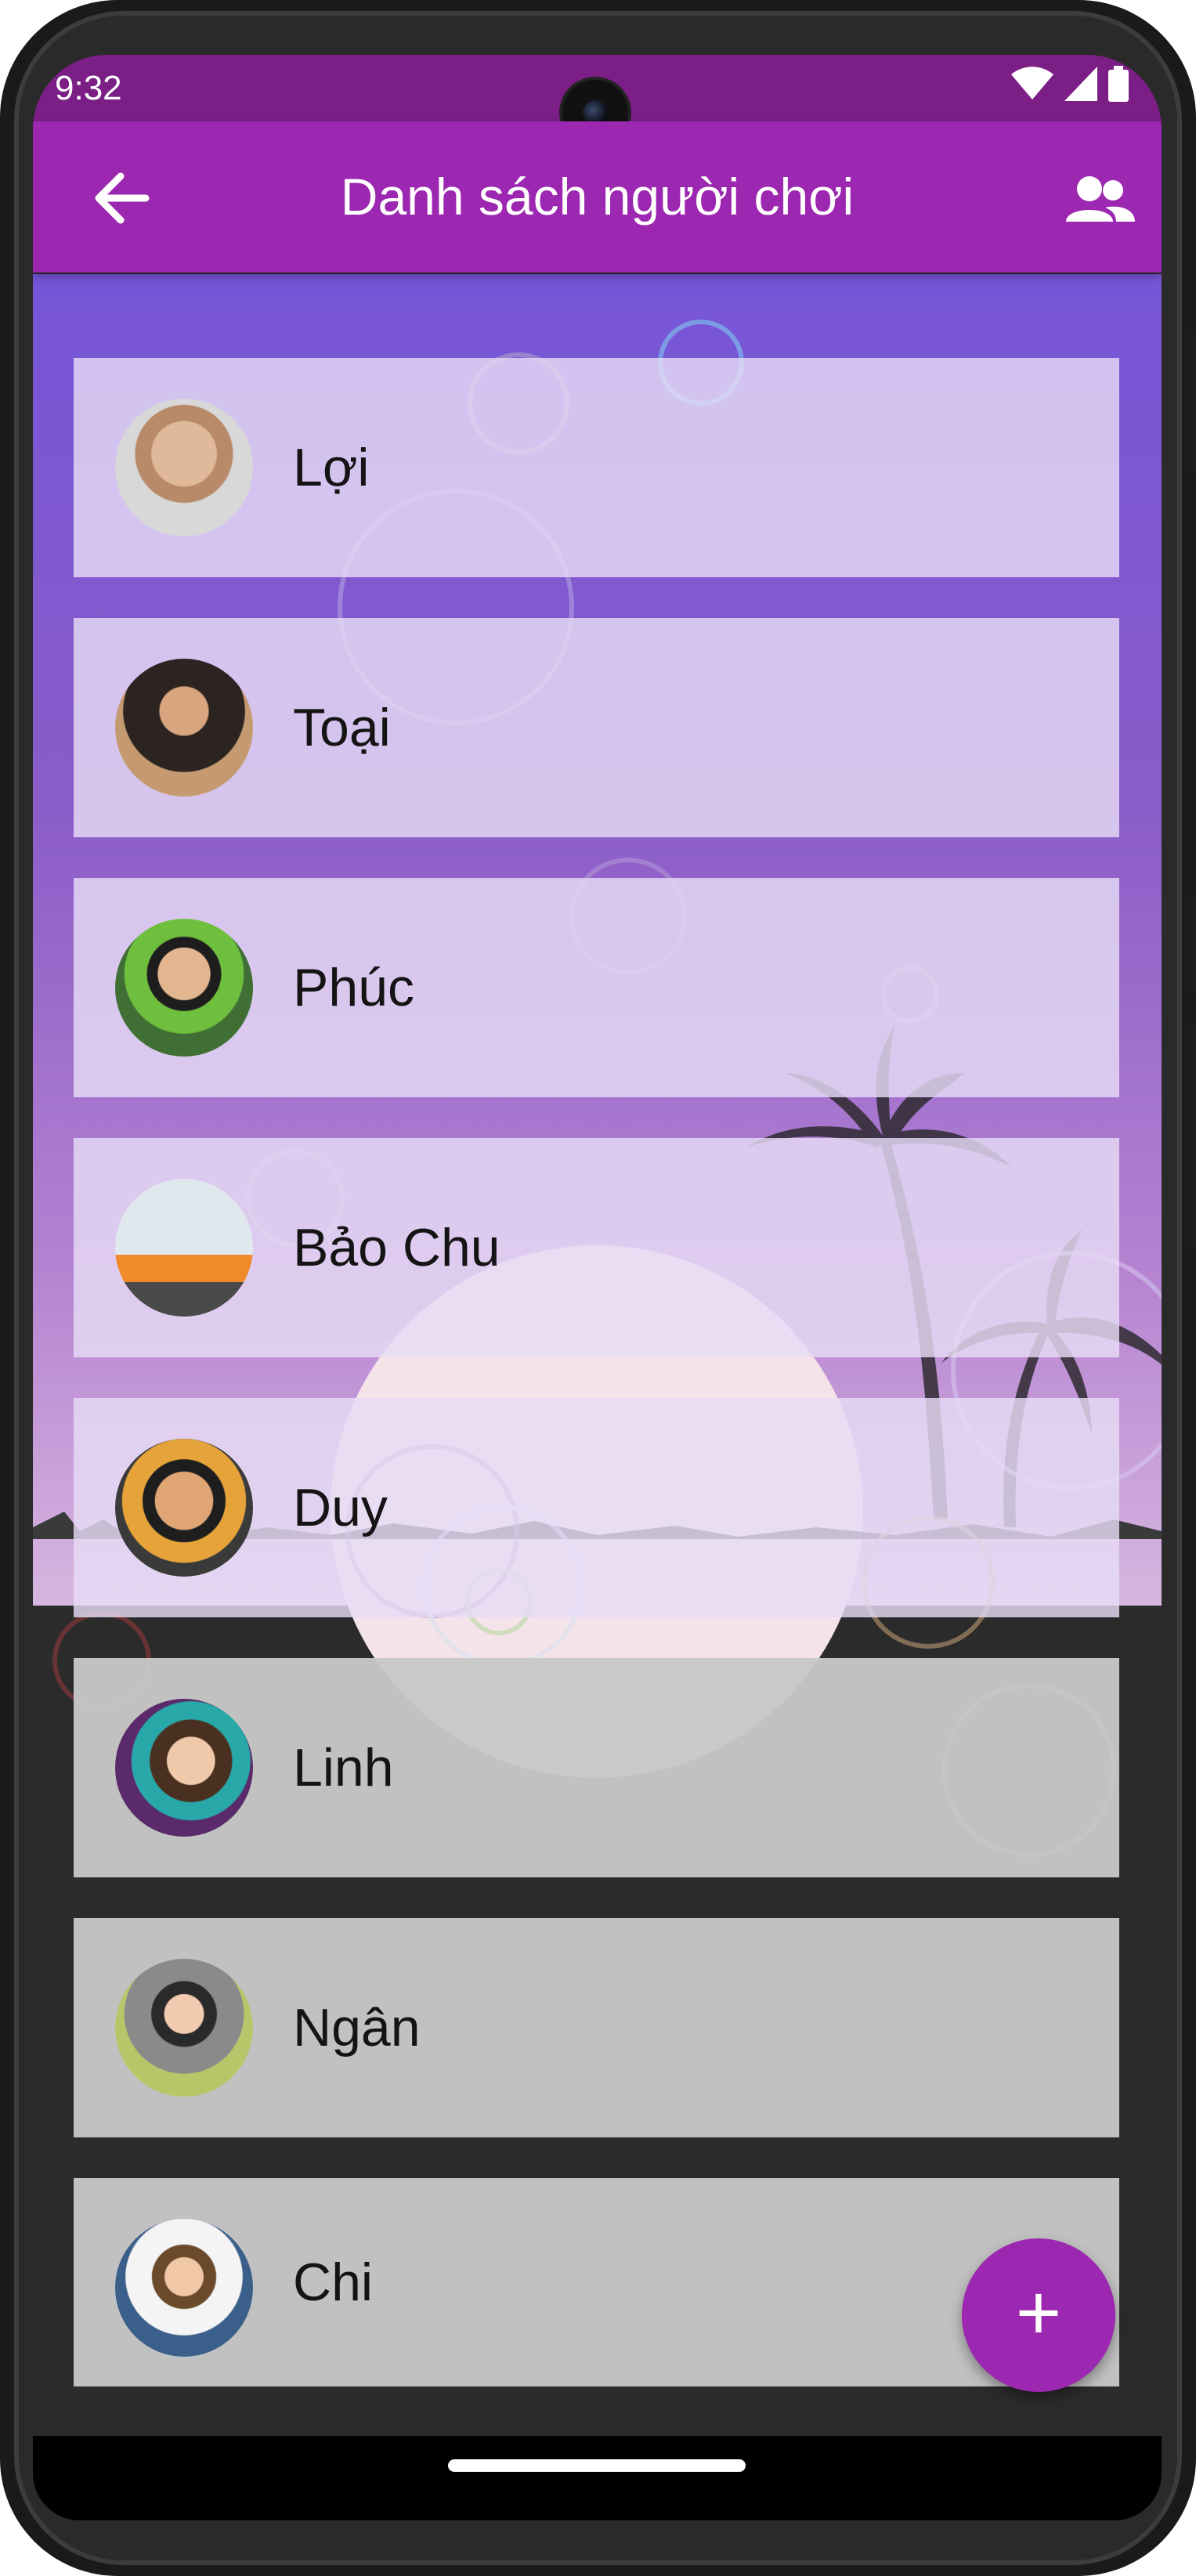 The height and width of the screenshot is (2576, 1196). What do you see at coordinates (597, 100) in the screenshot?
I see `status-bar: 9:32` at bounding box center [597, 100].